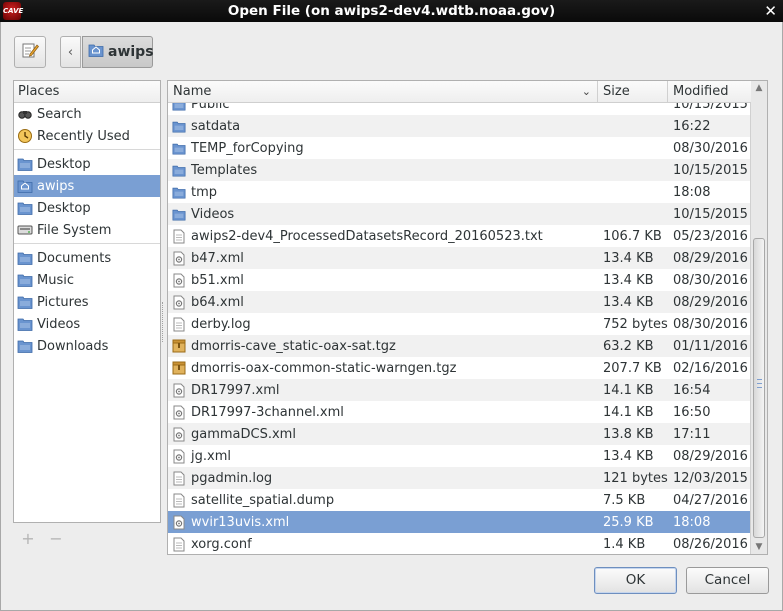 The height and width of the screenshot is (611, 783). I want to click on folder-row: satdata 16:22, so click(459, 126).